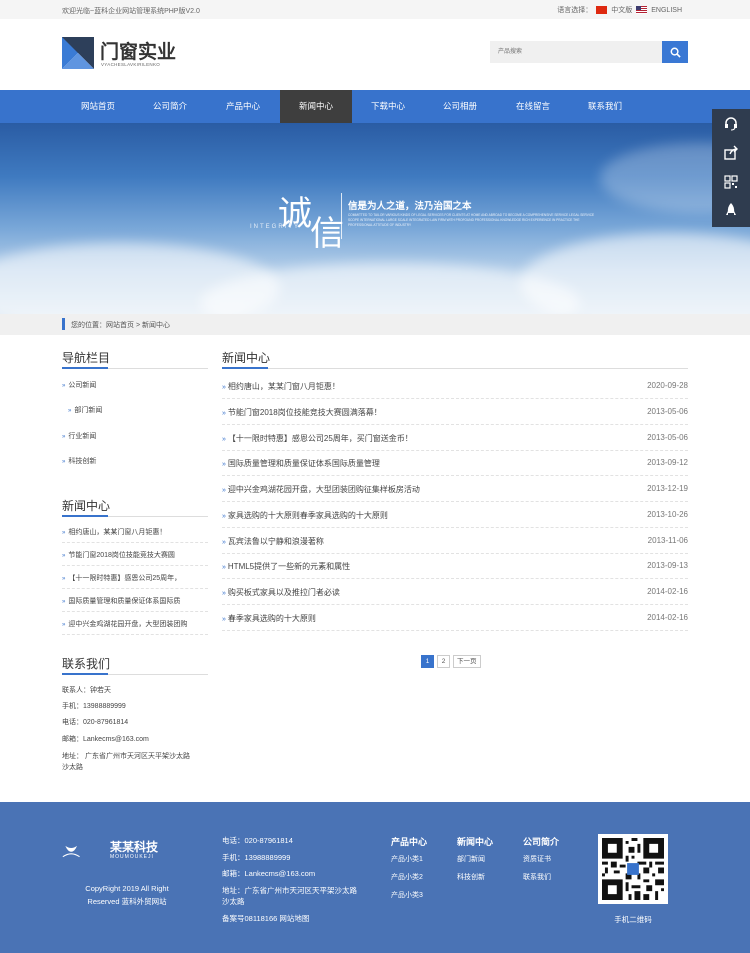  Describe the element at coordinates (455, 386) in the screenshot. I see `table-row: 相约唐山，某某门窗八月钜惠！ 2020-09-28` at that location.